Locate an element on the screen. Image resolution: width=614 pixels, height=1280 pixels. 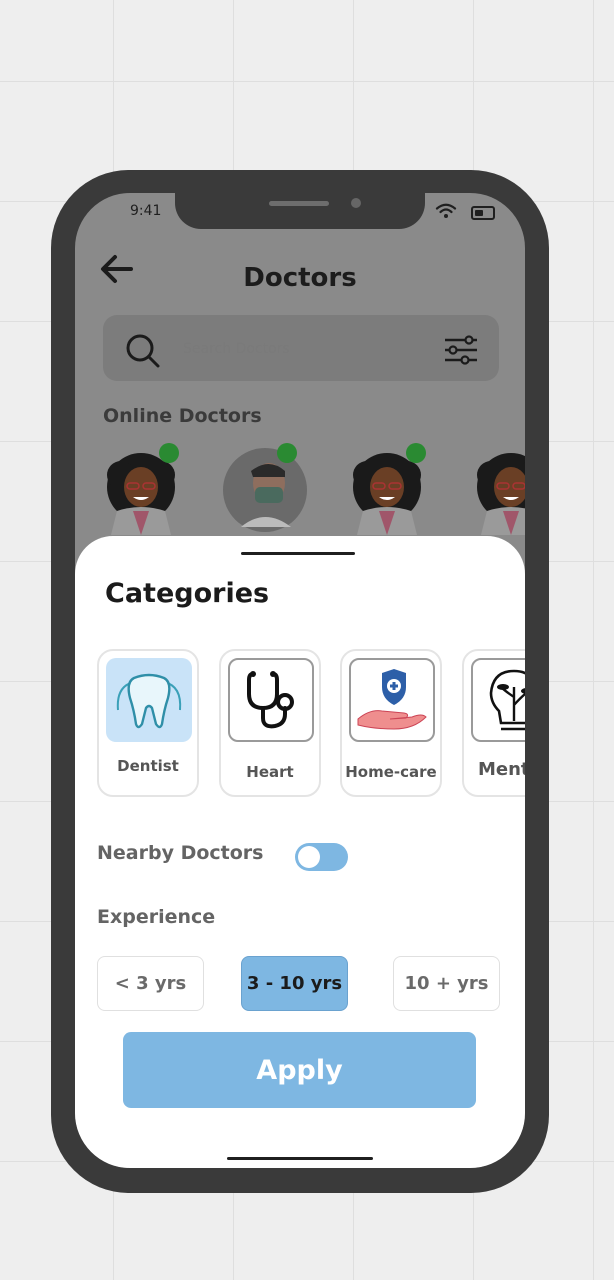
category-heart: Heart is located at coordinates (270, 723).